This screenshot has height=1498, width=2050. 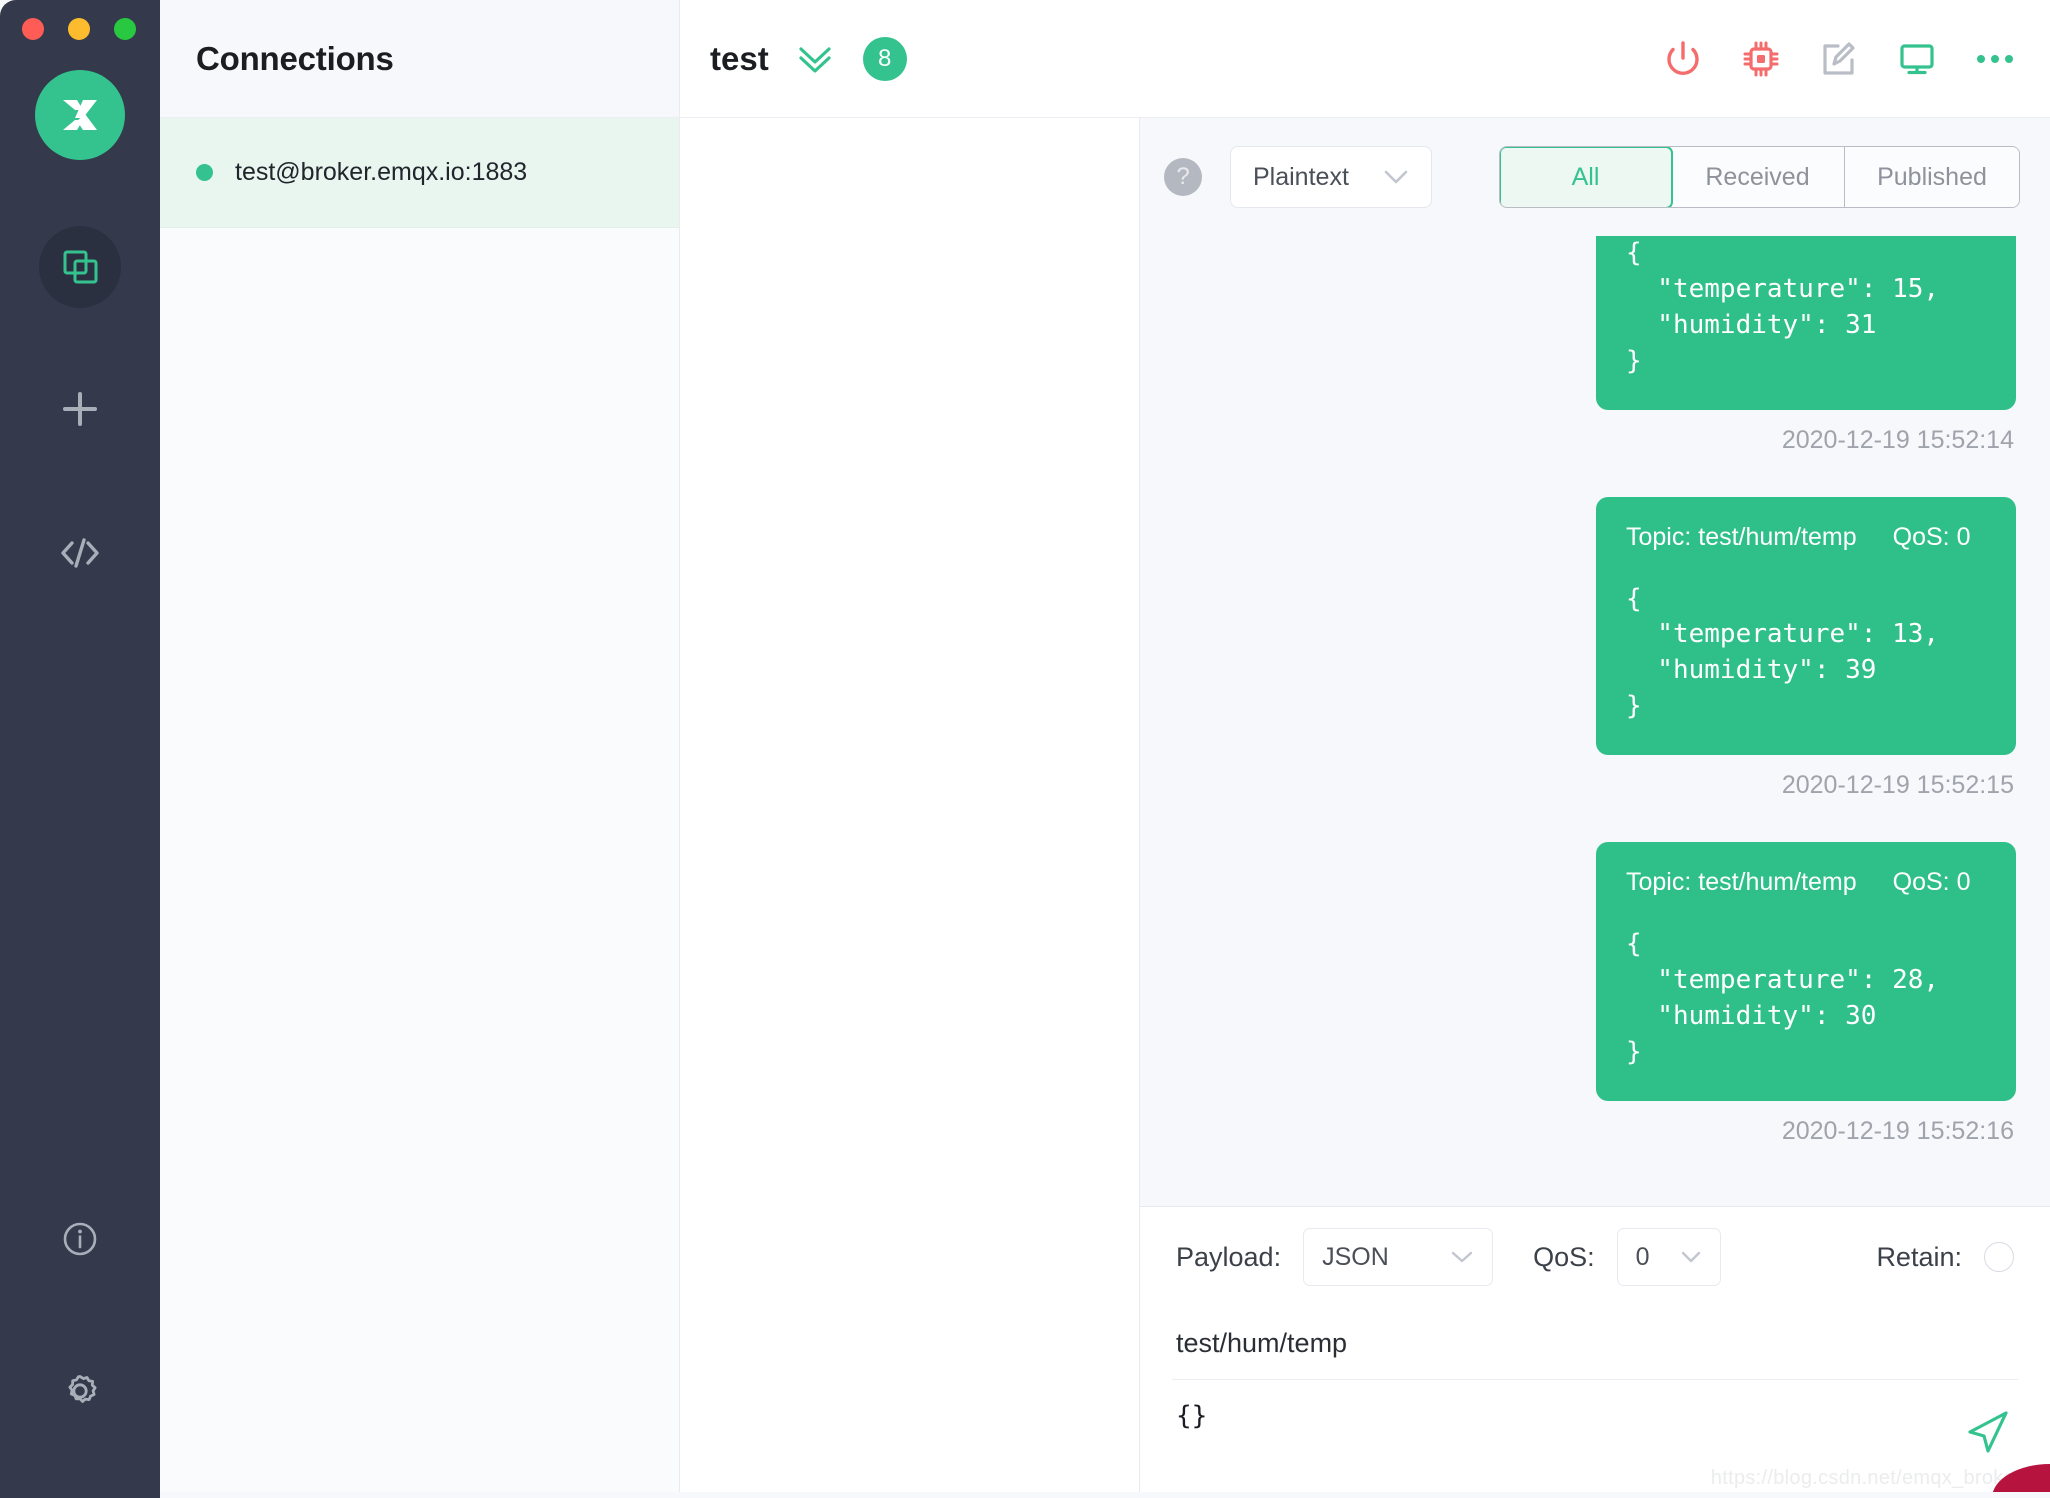 What do you see at coordinates (1932, 177) in the screenshot?
I see `tab-published: Published` at bounding box center [1932, 177].